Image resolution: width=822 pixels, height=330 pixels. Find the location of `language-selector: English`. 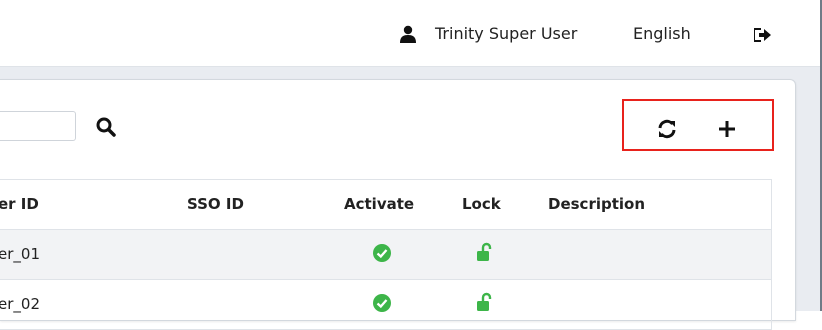

language-selector: English is located at coordinates (662, 34).